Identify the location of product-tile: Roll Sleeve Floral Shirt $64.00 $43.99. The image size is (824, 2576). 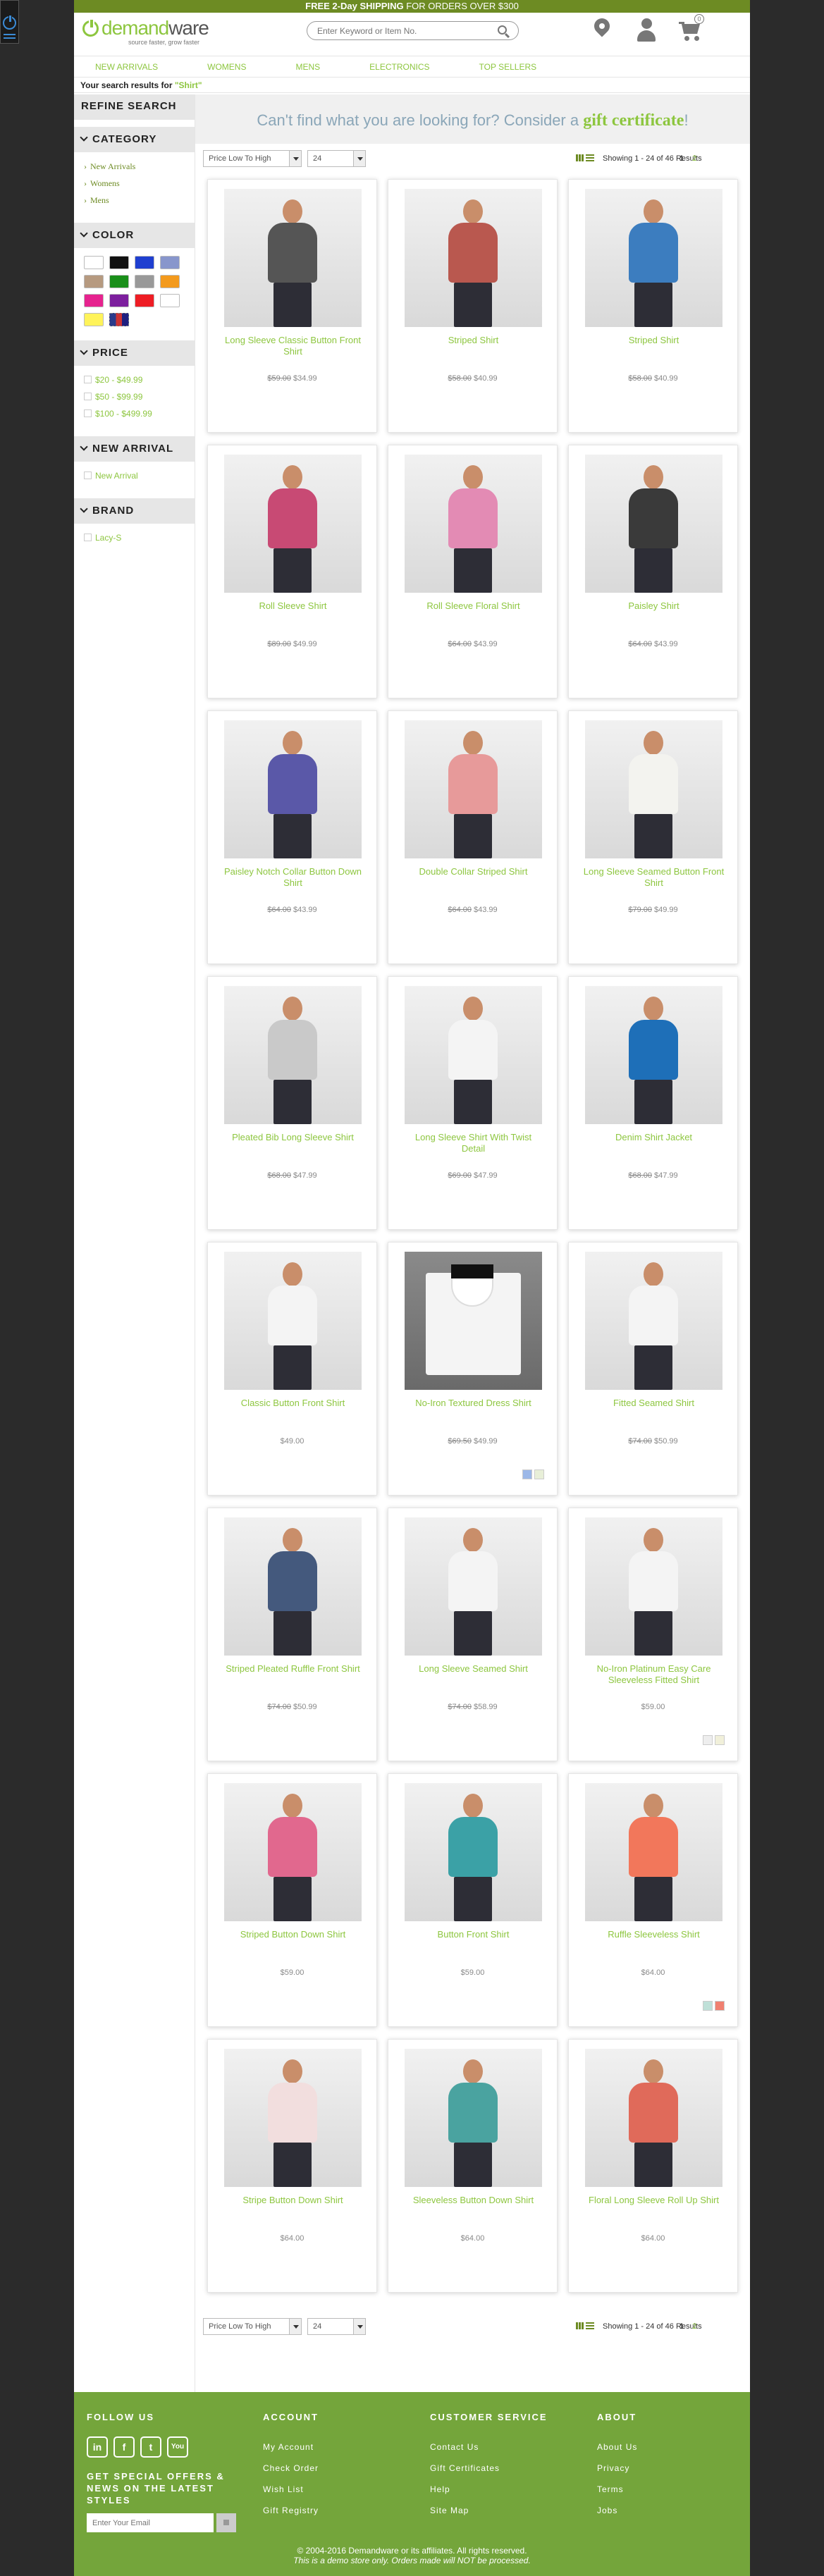
(473, 571).